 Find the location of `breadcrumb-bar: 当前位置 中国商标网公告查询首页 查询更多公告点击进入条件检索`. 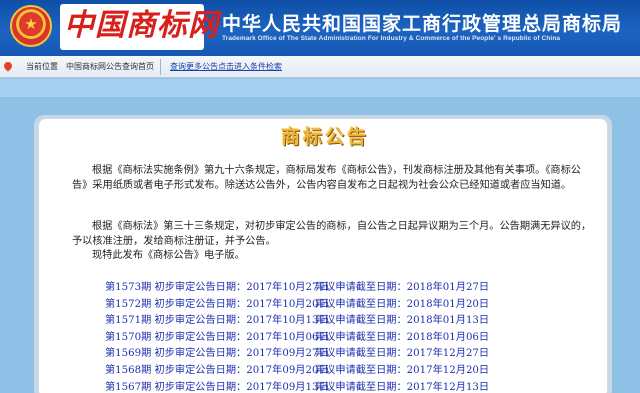

breadcrumb-bar: 当前位置 中国商标网公告查询首页 查询更多公告点击进入条件检索 is located at coordinates (320, 67).